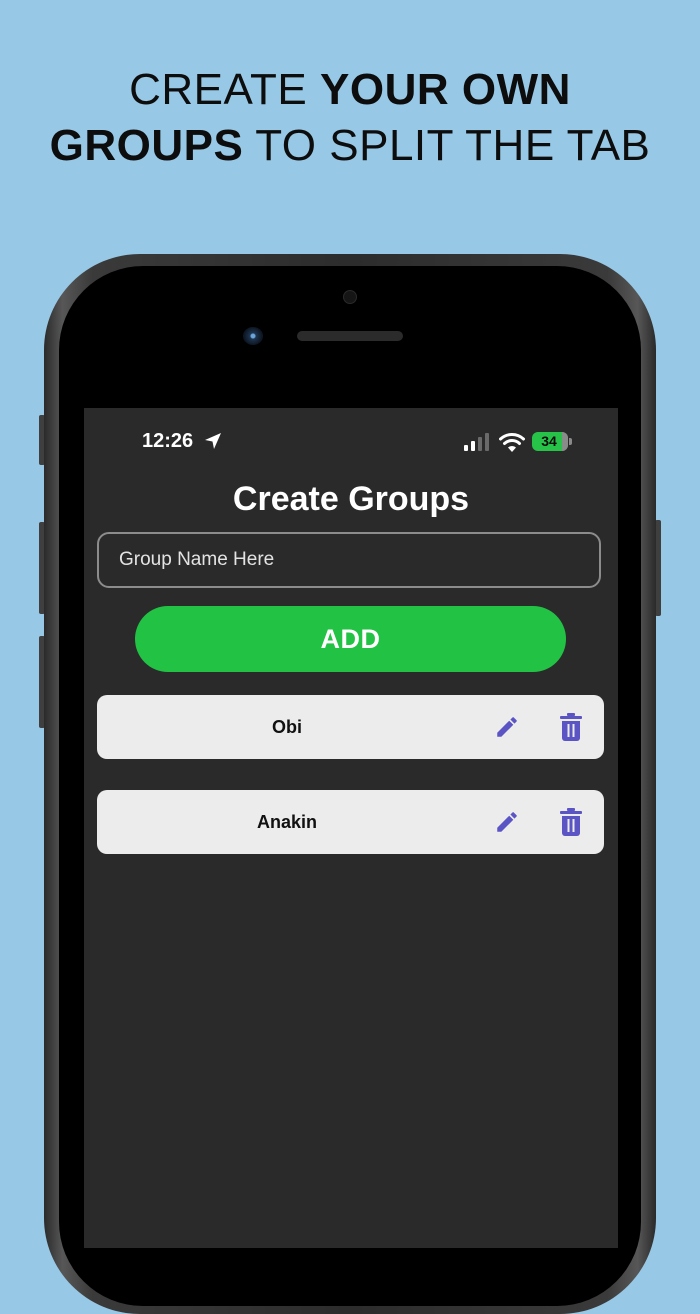  I want to click on face-sensor, so click(253, 336).